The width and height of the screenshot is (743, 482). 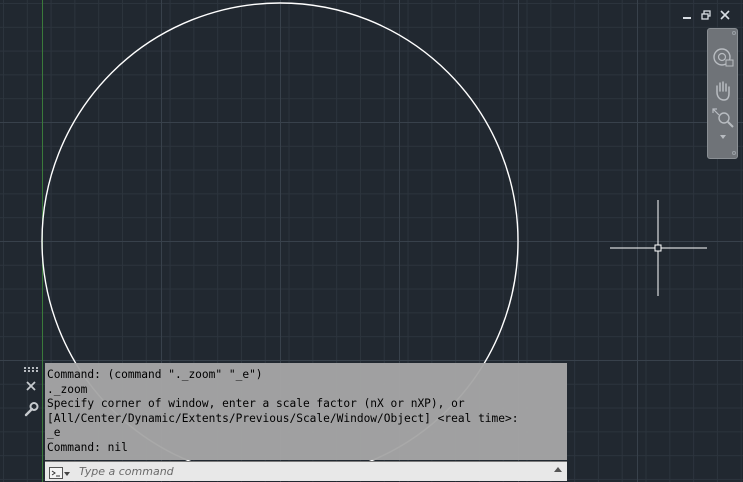 I want to click on history-line: _e, so click(x=54, y=433).